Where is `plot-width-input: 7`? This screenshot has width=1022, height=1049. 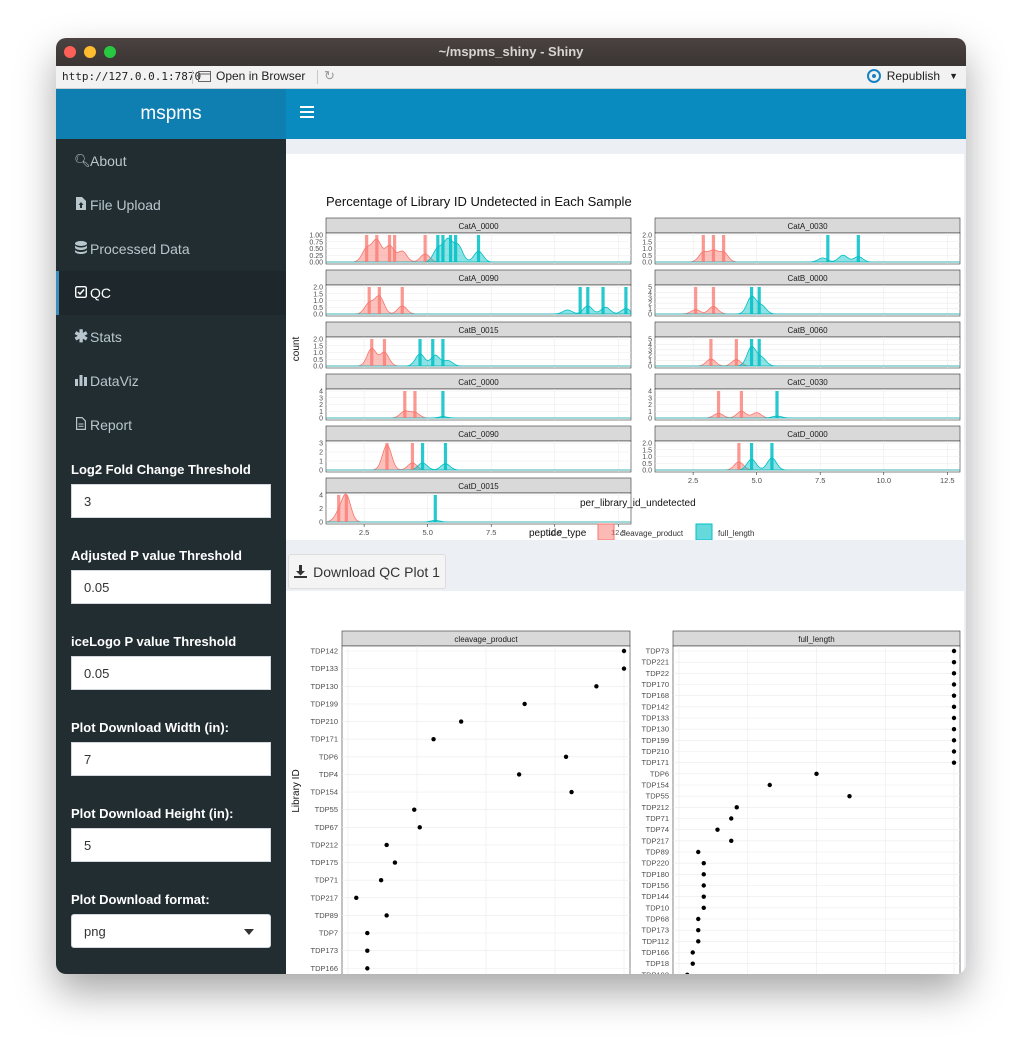
plot-width-input: 7 is located at coordinates (171, 759).